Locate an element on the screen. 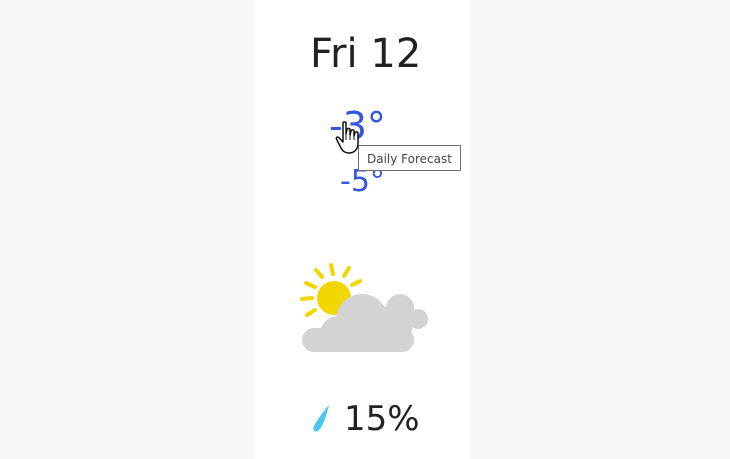  daily-forecast-tooltip: Daily Forecast is located at coordinates (409, 158).